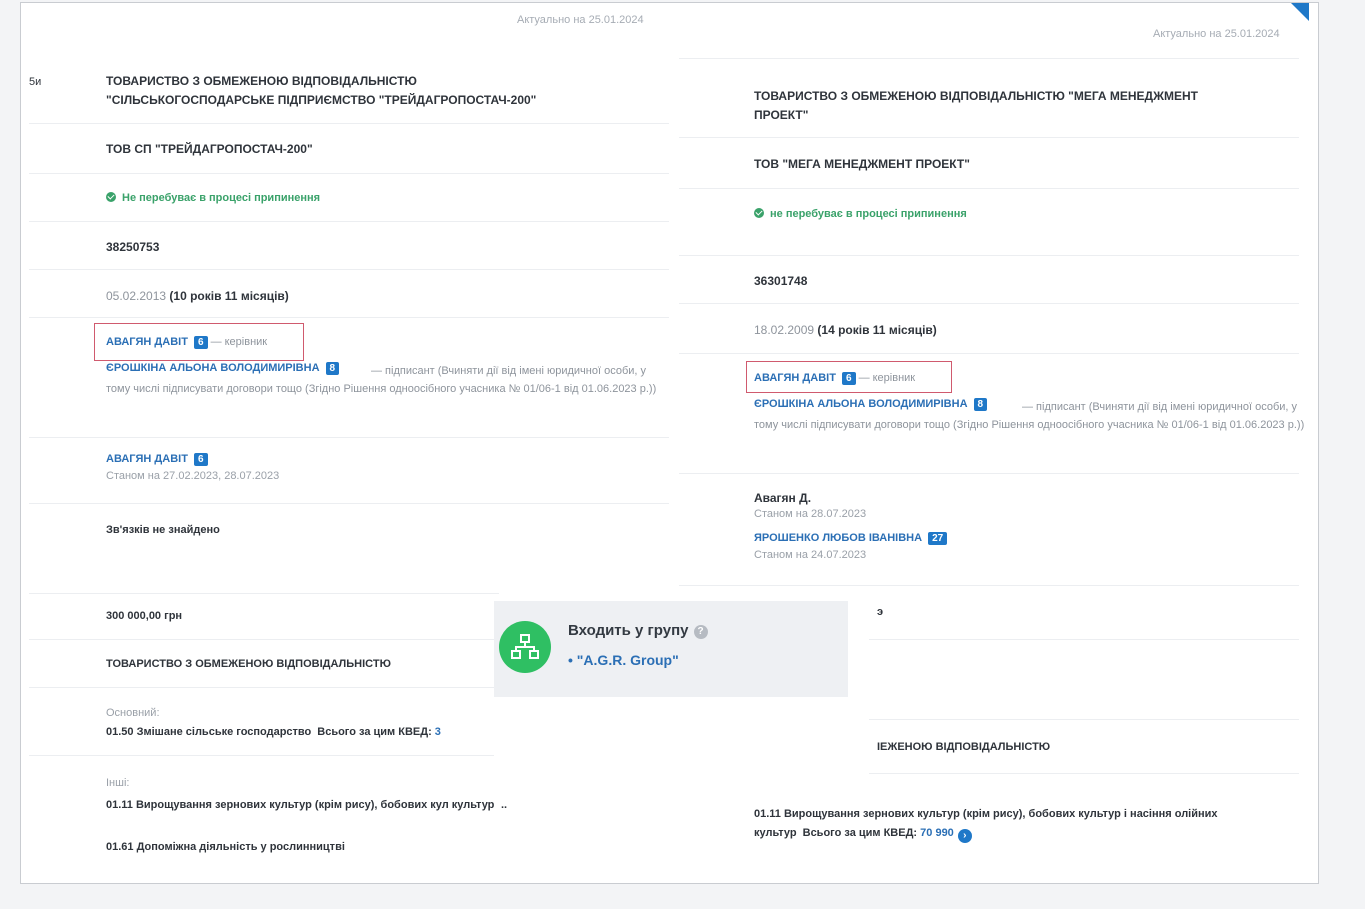 Image resolution: width=1365 pixels, height=909 pixels. I want to click on founder-date: Станом на 27.02.2023, 28.07.2023, so click(193, 476).